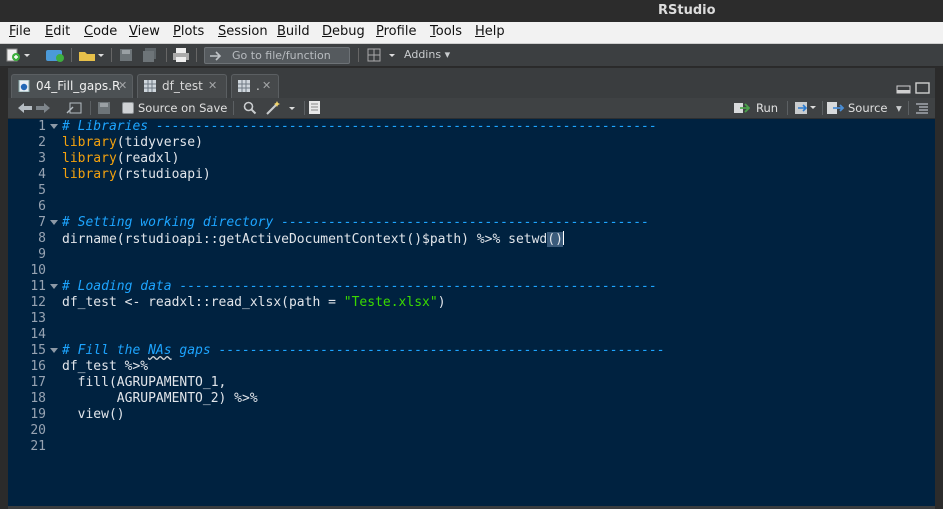 This screenshot has width=943, height=509. I want to click on menu-tools: Tools, so click(446, 31).